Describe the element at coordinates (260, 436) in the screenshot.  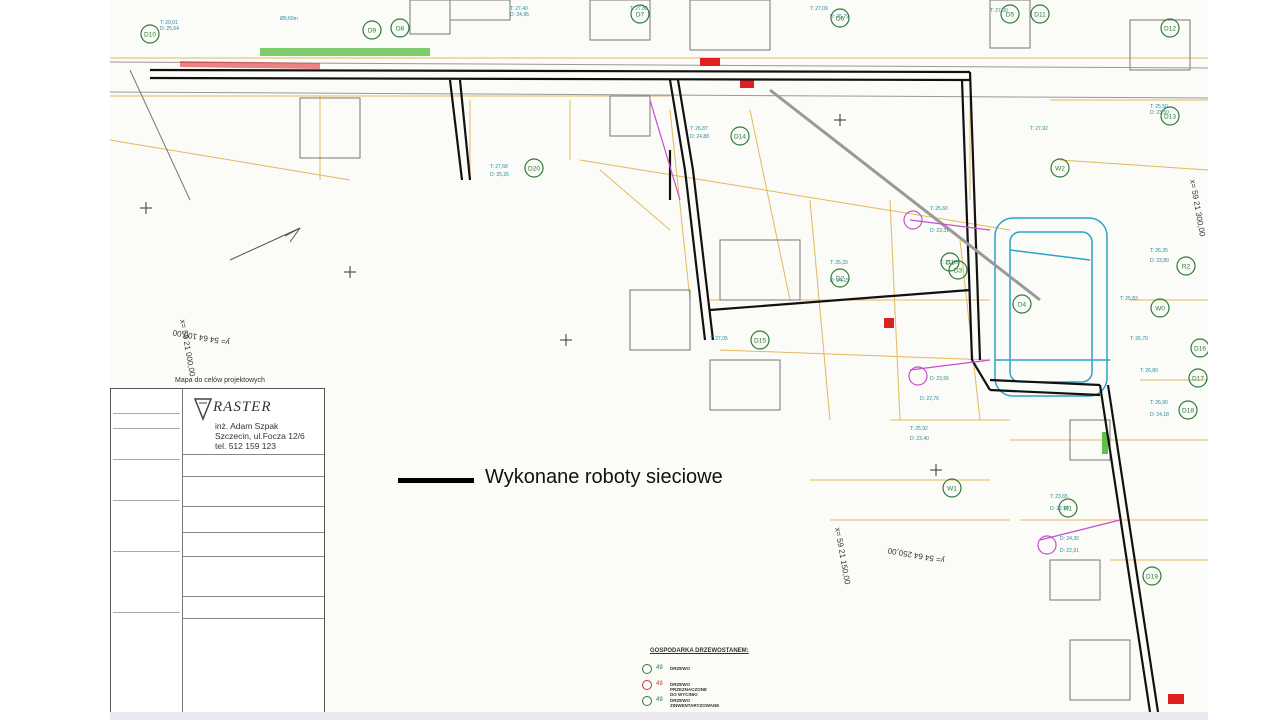
I see `company-address: Szczecin, ul.Focza 12/6` at that location.